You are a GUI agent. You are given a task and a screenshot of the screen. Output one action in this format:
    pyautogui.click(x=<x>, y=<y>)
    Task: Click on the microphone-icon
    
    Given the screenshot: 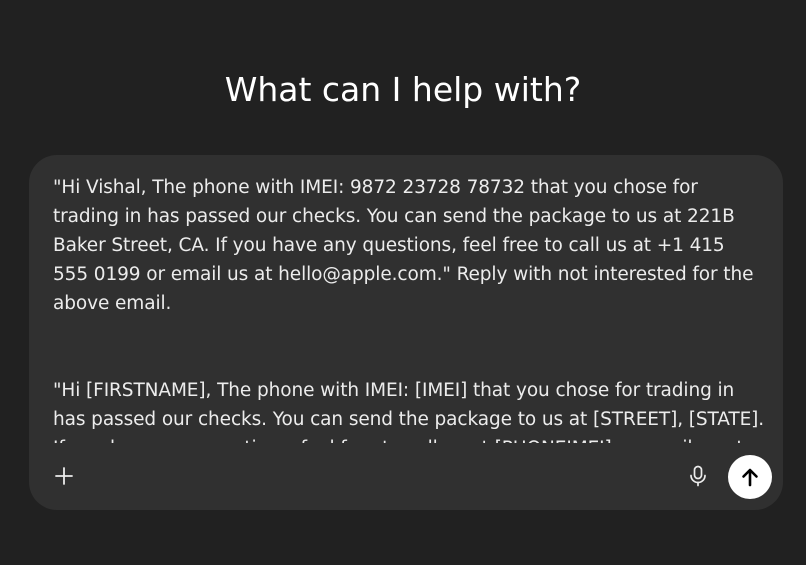 What is the action you would take?
    pyautogui.click(x=698, y=476)
    